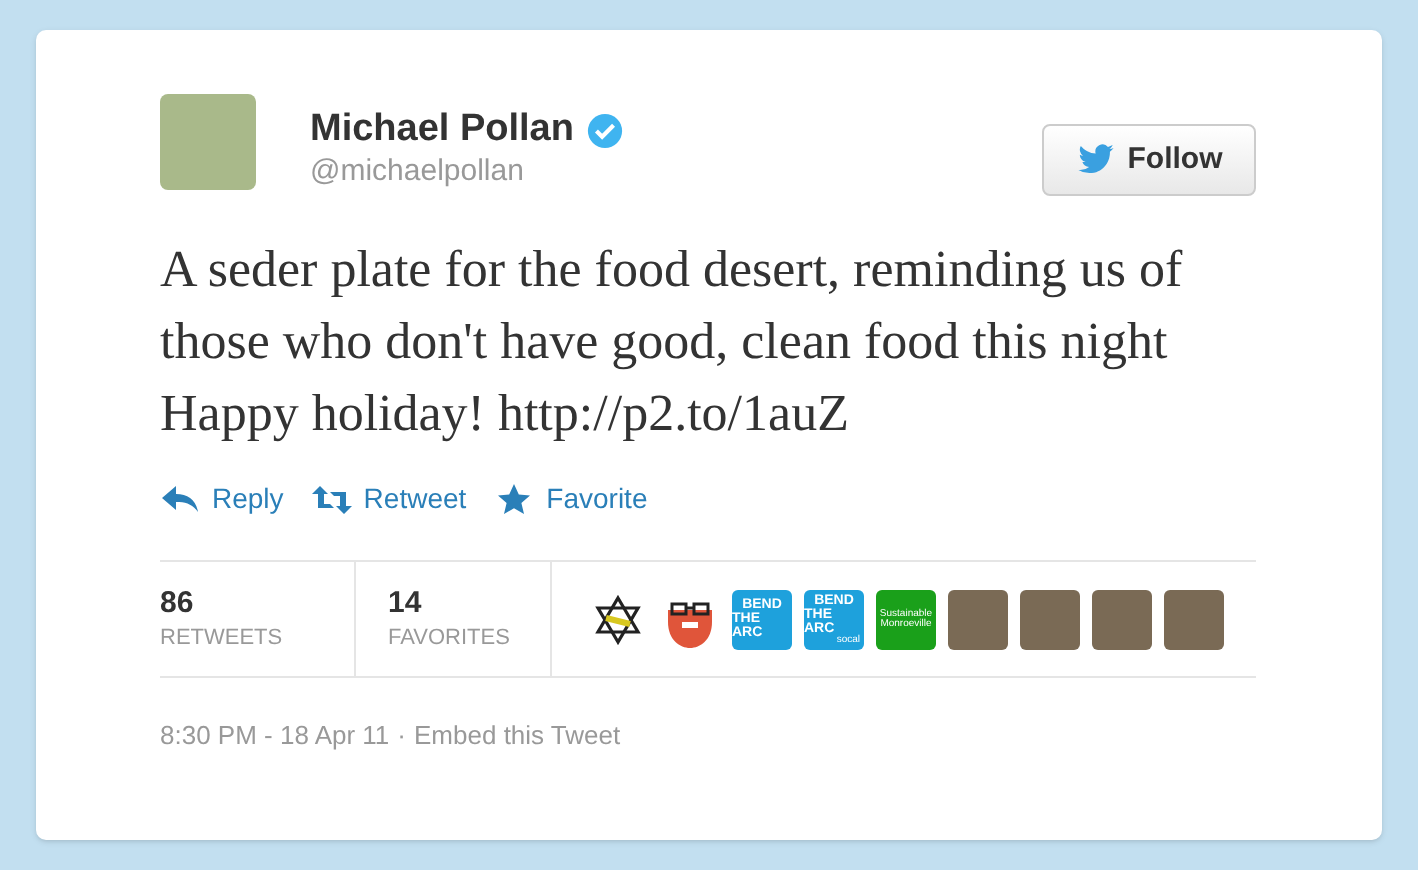  What do you see at coordinates (275, 735) in the screenshot?
I see `tweet-timestamp: 8:30 PM - 18 Apr 11` at bounding box center [275, 735].